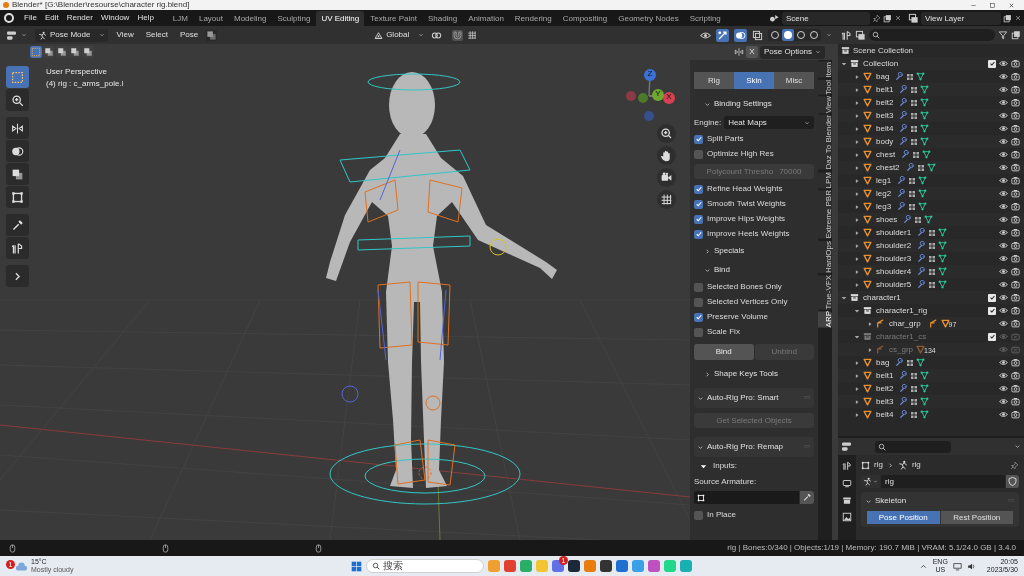  I want to click on workspace-tab: UV Editing, so click(340, 18).